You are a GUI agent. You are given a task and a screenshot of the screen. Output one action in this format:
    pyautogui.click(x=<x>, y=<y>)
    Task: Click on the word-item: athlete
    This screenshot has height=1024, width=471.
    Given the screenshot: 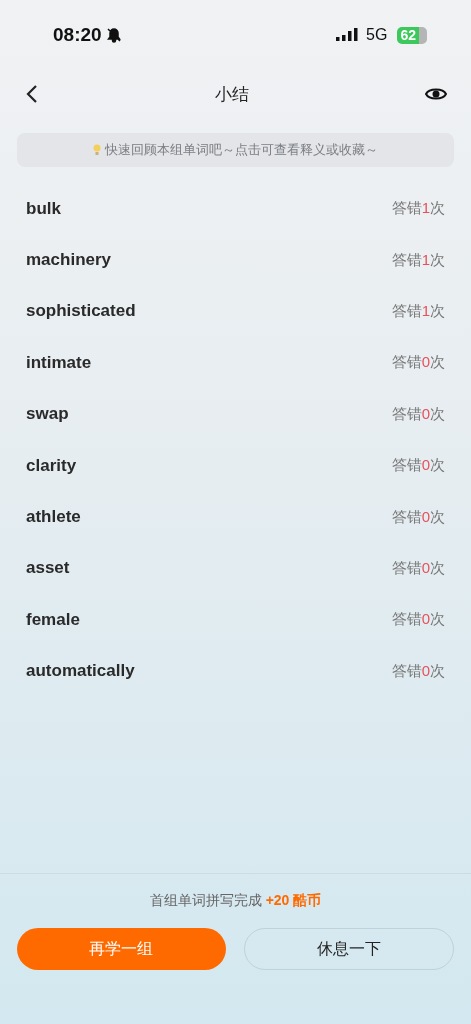 What is the action you would take?
    pyautogui.click(x=53, y=517)
    